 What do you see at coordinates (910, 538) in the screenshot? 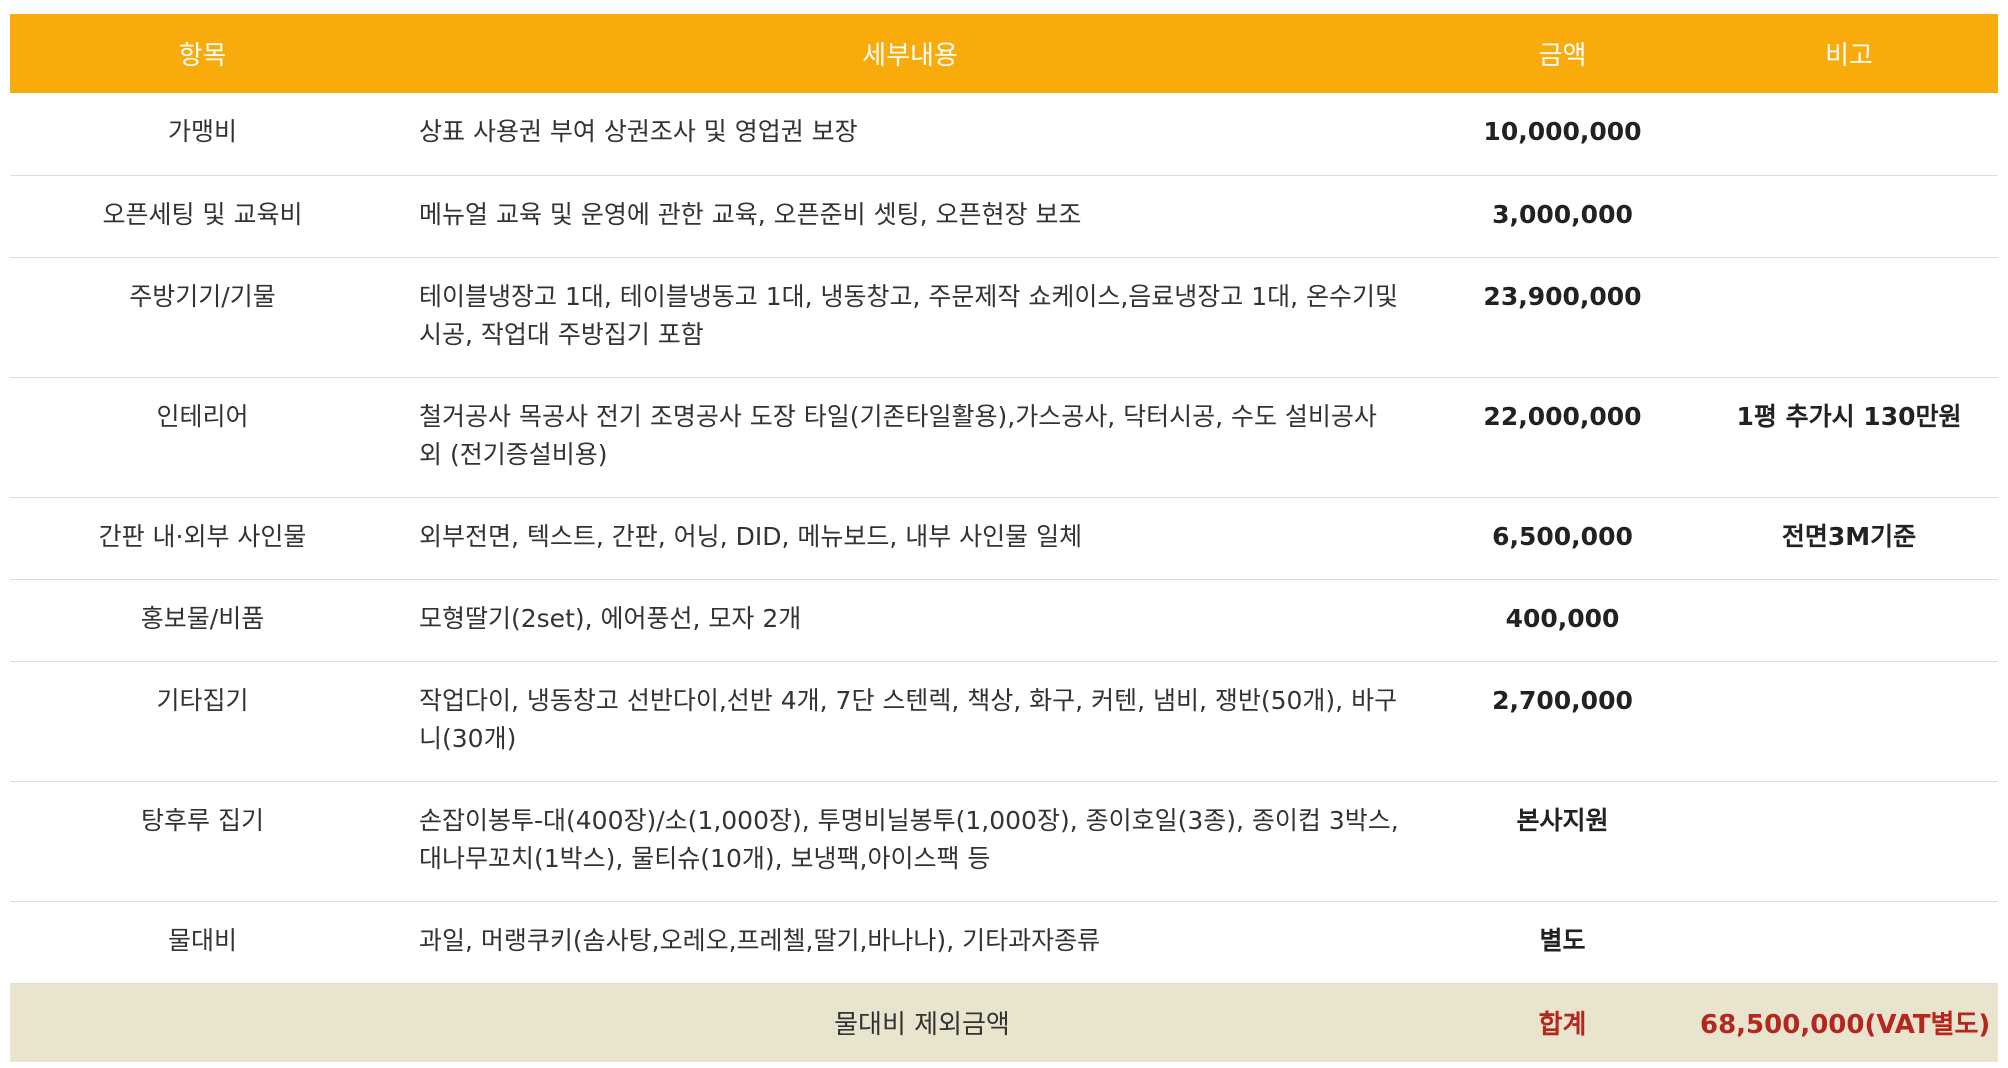
I see `row-detail: 외부전면, 텍스트, 간판, 어닝, DID, 메뉴보드, 내부 사인물 일체` at bounding box center [910, 538].